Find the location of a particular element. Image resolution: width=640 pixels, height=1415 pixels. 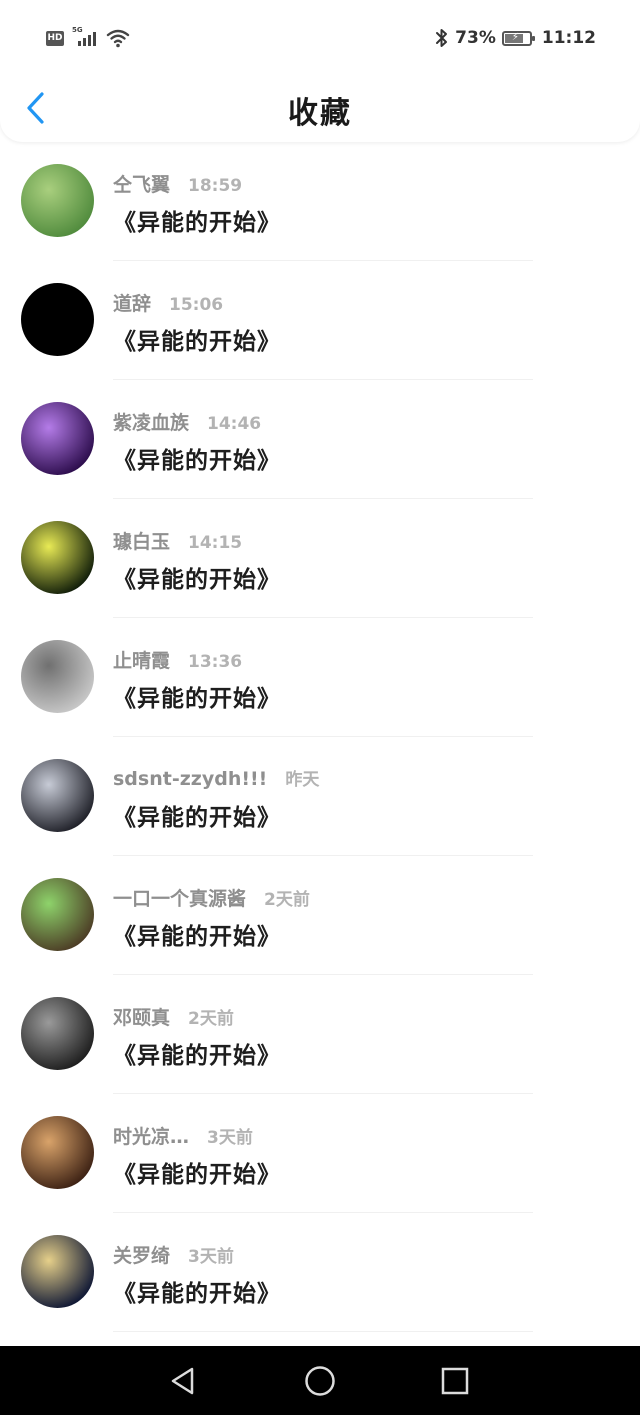

list-item: sdsnt-zzydh!!! 昨天 《异能的开始》 is located at coordinates (320, 799).